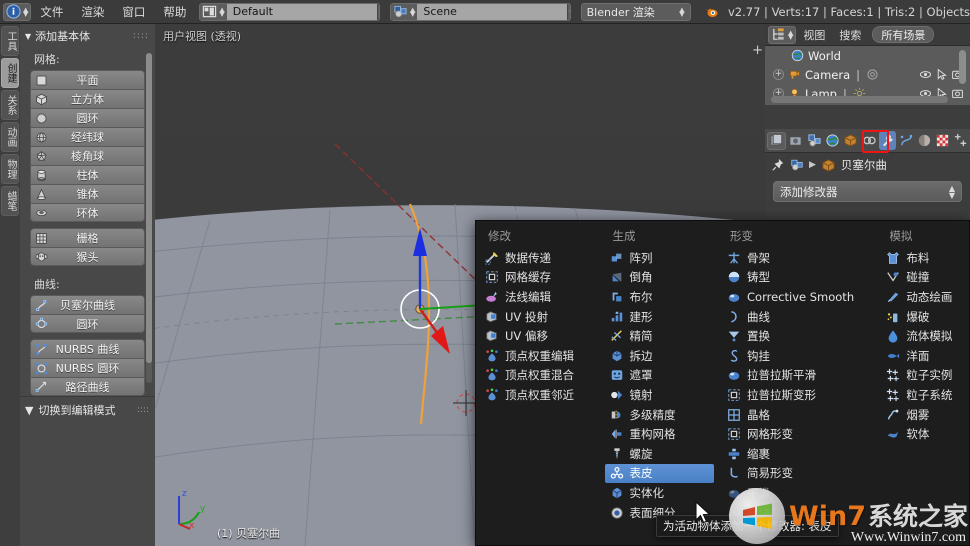  Describe the element at coordinates (221, 11) in the screenshot. I see `screen-layout-spinner: ▲ ▼` at that location.